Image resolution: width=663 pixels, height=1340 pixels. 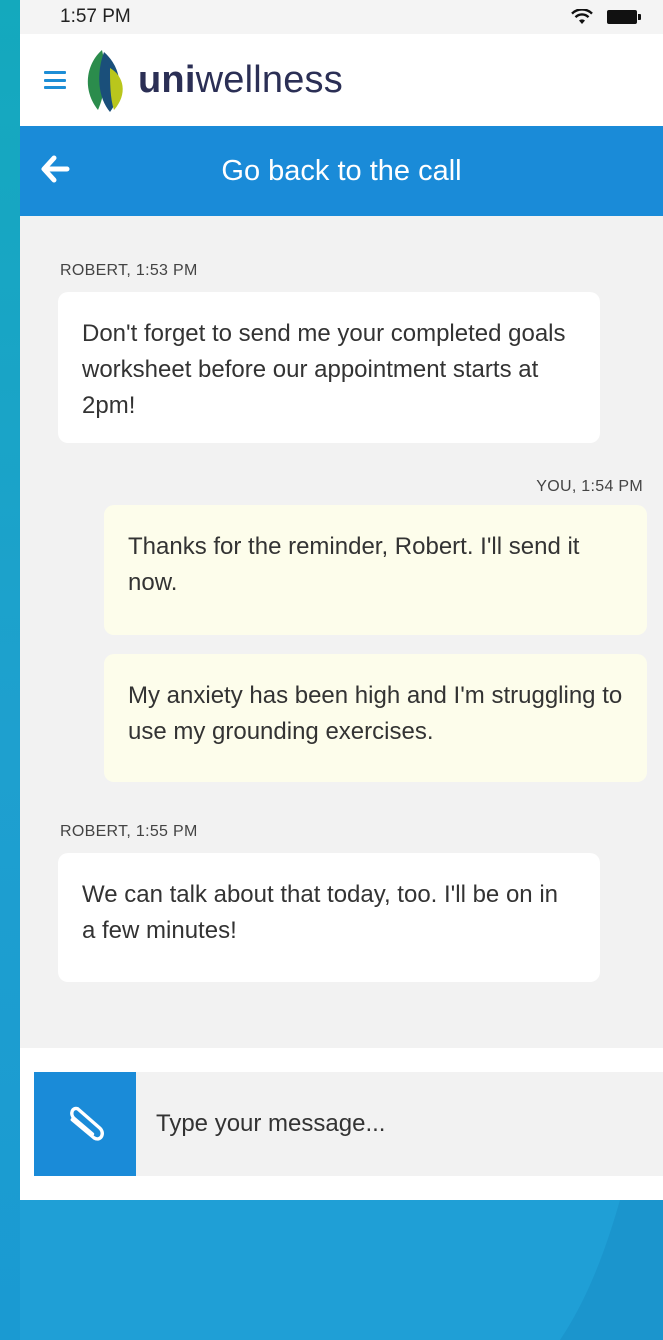 I want to click on message-sender-time: YOU, 1:54 PM, so click(x=589, y=486).